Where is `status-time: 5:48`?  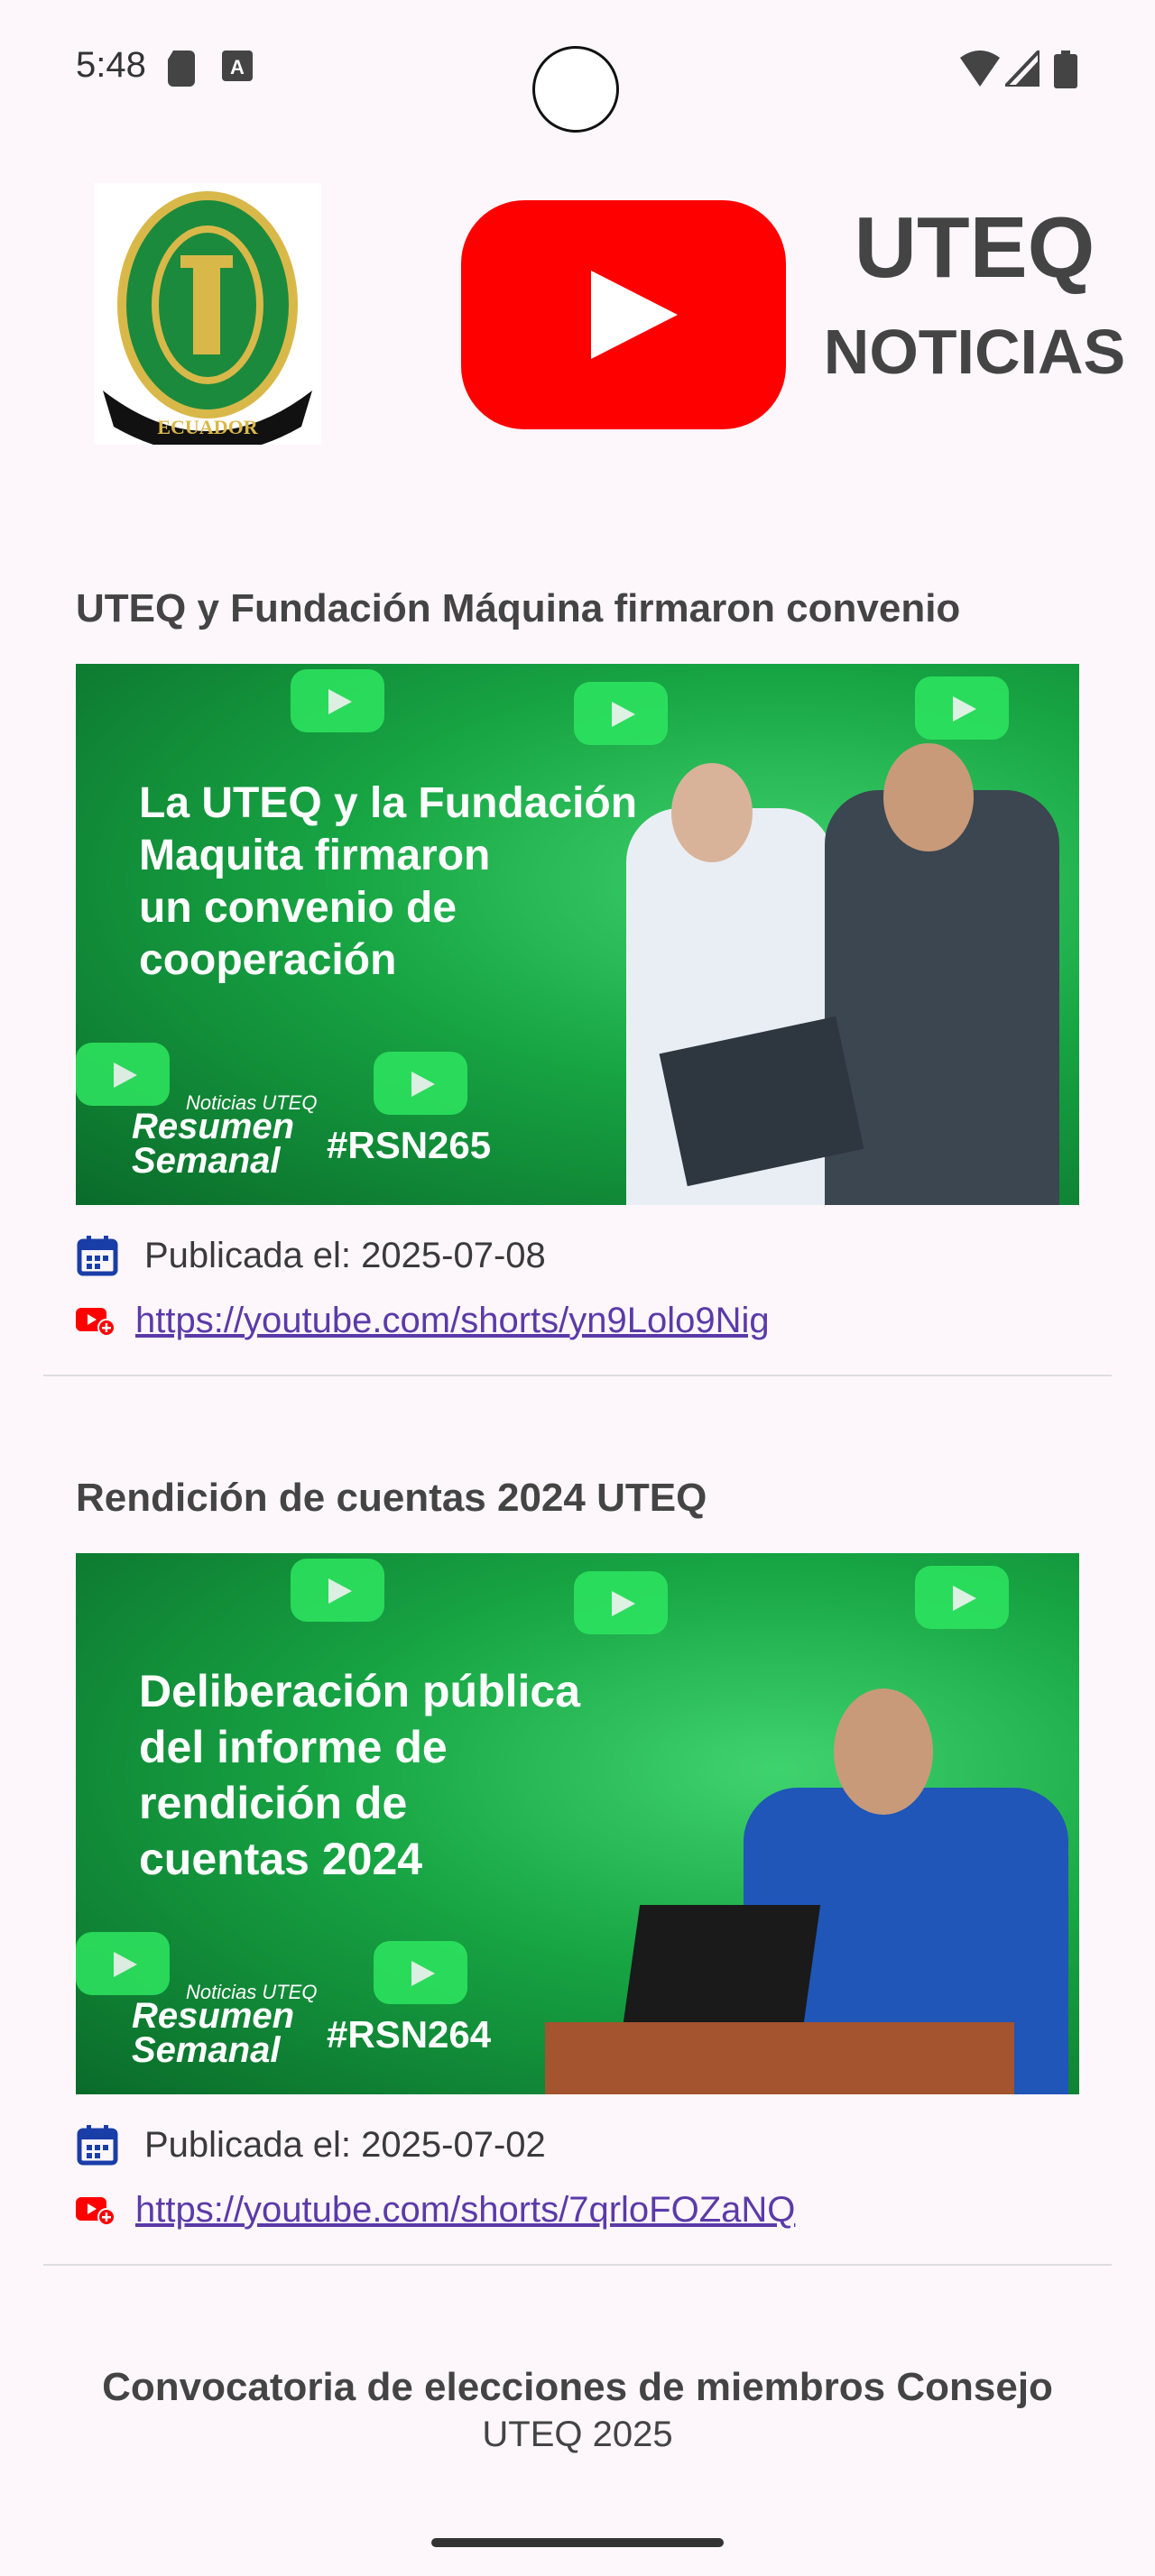
status-time: 5:48 is located at coordinates (111, 65).